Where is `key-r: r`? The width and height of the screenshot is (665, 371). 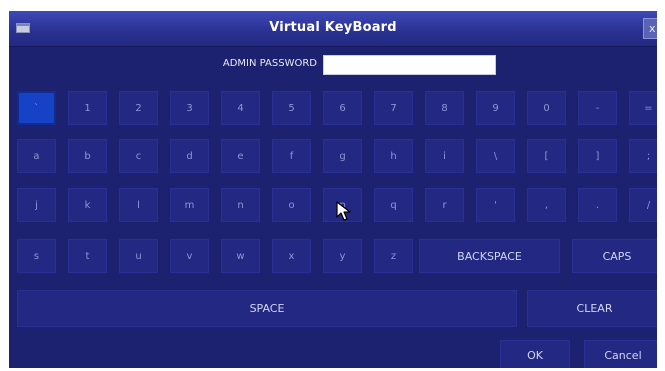 key-r: r is located at coordinates (444, 205).